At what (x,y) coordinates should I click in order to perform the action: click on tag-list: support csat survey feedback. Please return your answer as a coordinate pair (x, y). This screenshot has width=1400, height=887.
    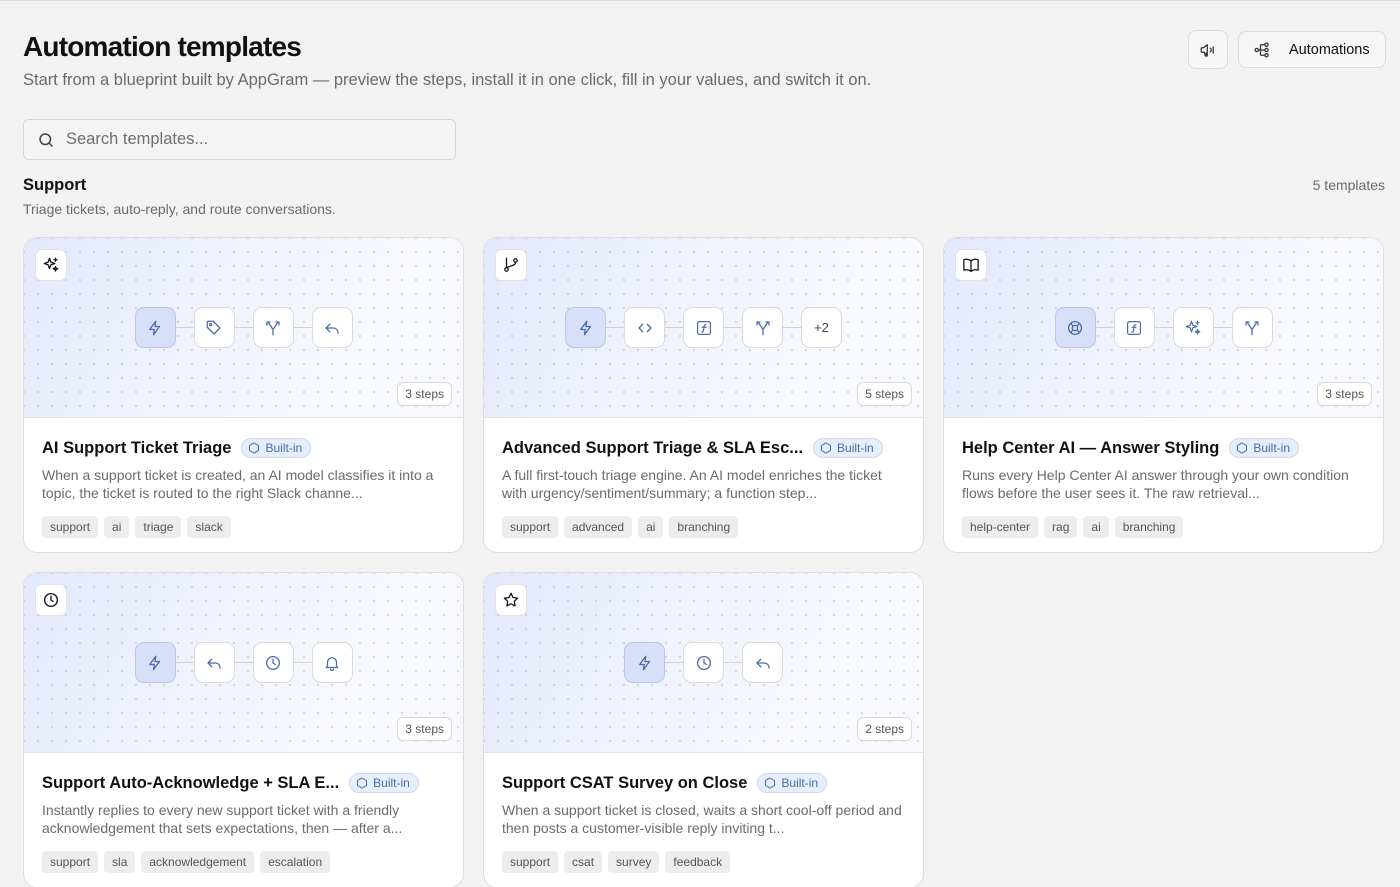
    Looking at the image, I should click on (703, 862).